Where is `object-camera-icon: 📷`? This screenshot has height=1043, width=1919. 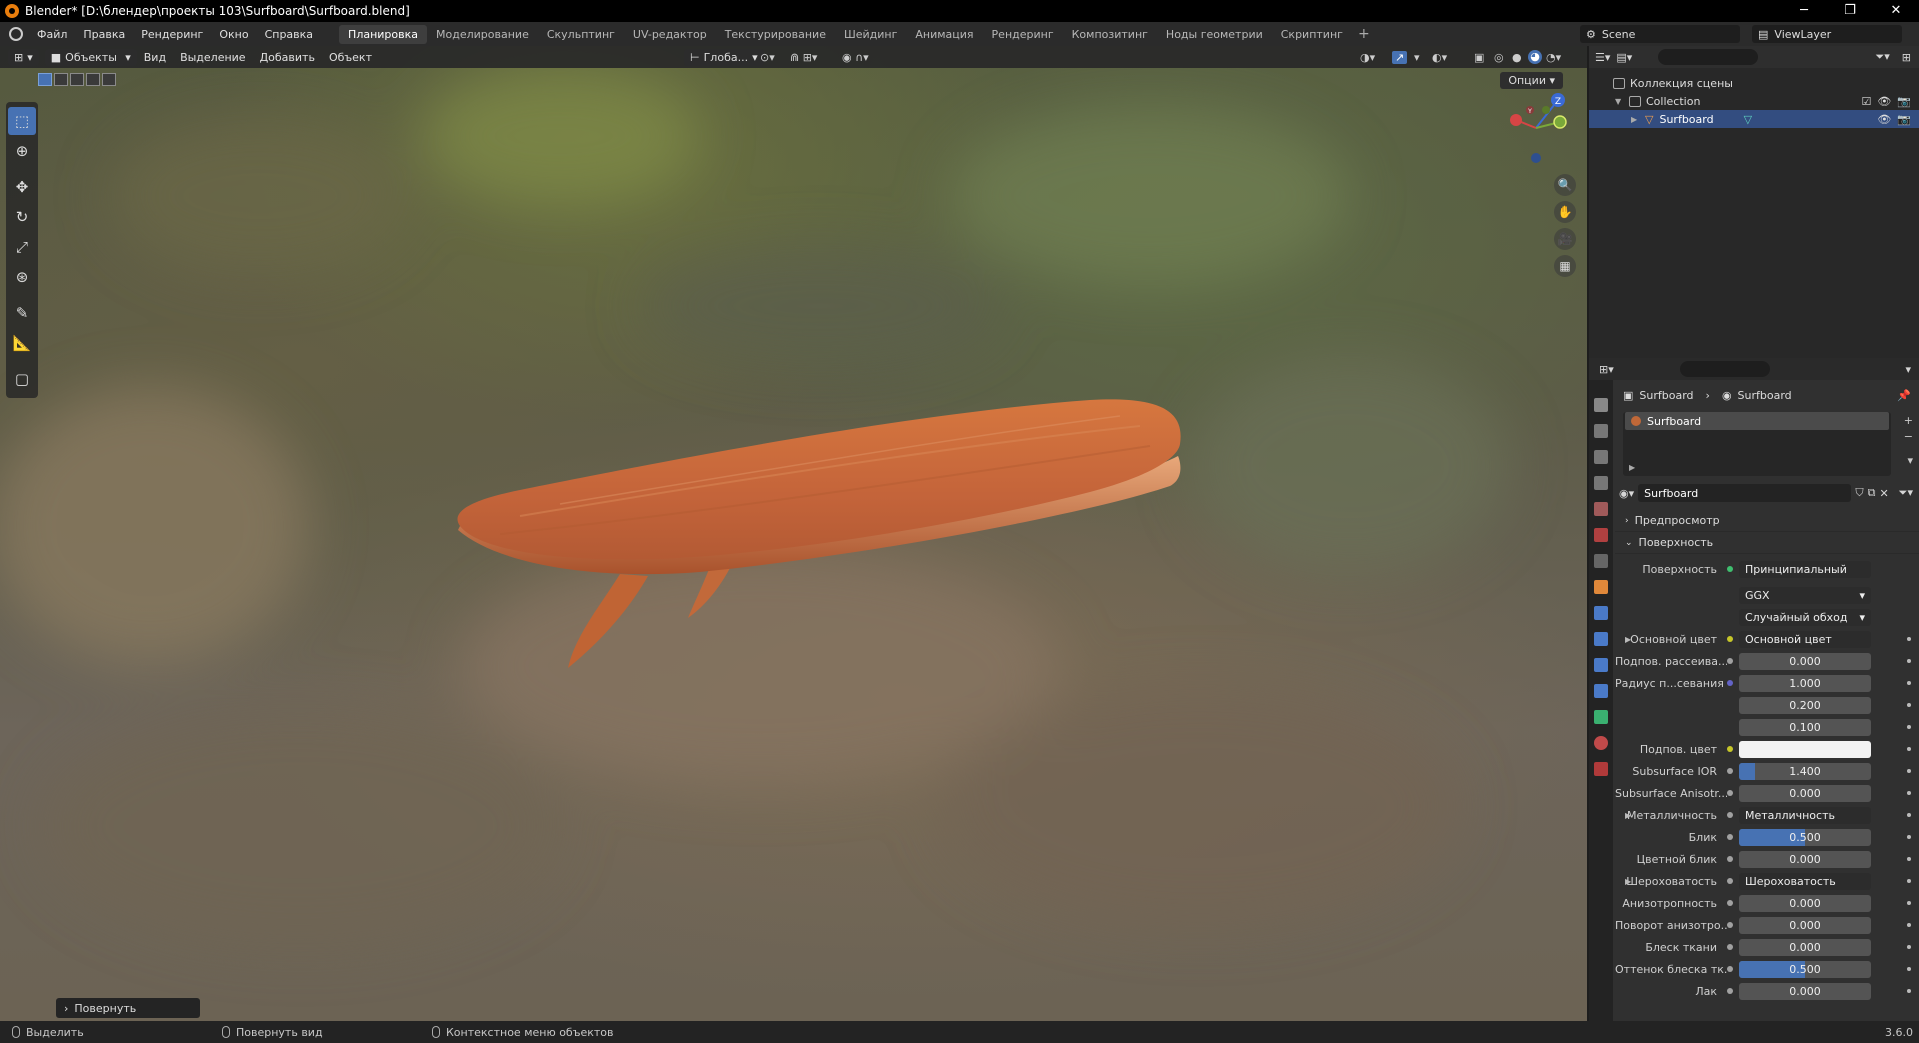 object-camera-icon: 📷 is located at coordinates (1904, 119).